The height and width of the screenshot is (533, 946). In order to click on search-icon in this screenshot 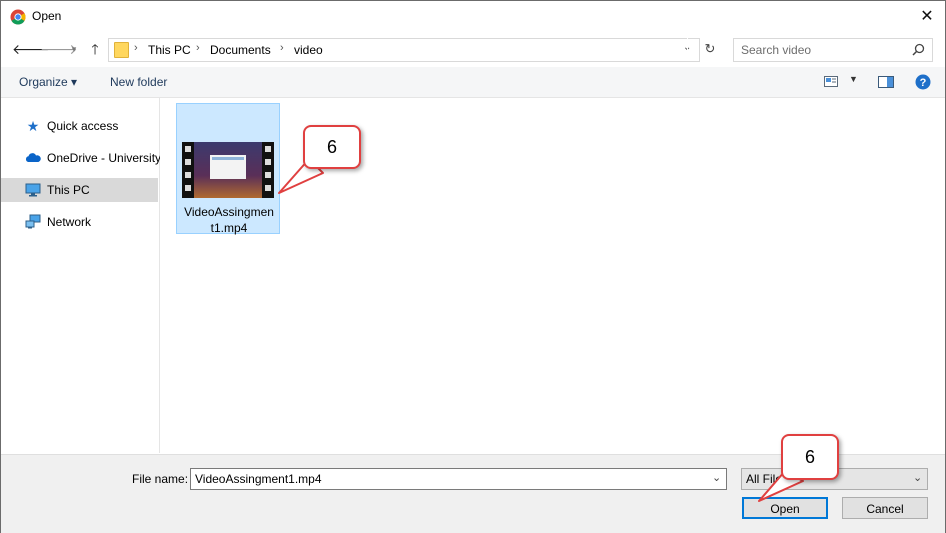, I will do `click(918, 49)`.